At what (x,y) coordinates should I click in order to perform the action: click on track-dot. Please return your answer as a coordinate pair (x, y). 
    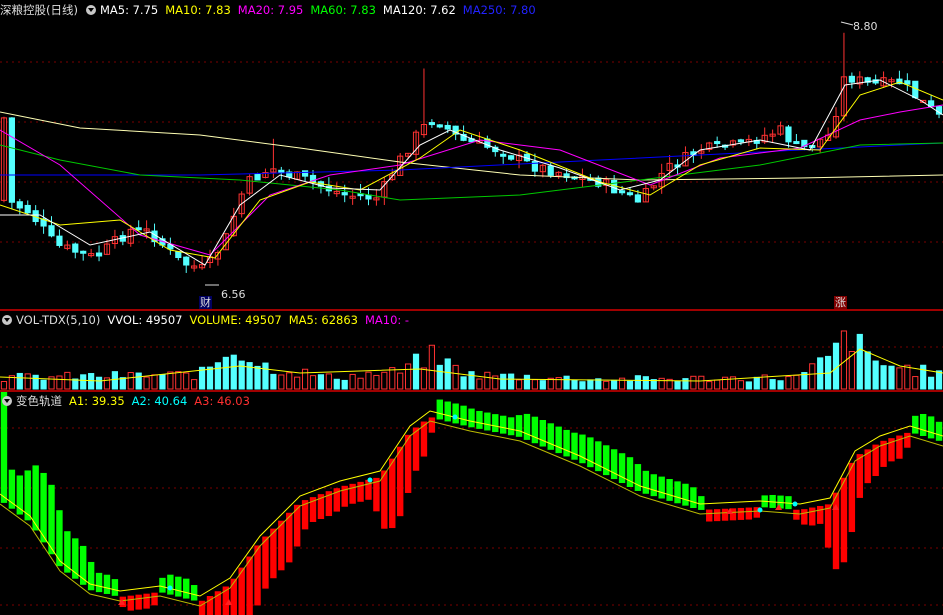
    Looking at the image, I should click on (795, 504).